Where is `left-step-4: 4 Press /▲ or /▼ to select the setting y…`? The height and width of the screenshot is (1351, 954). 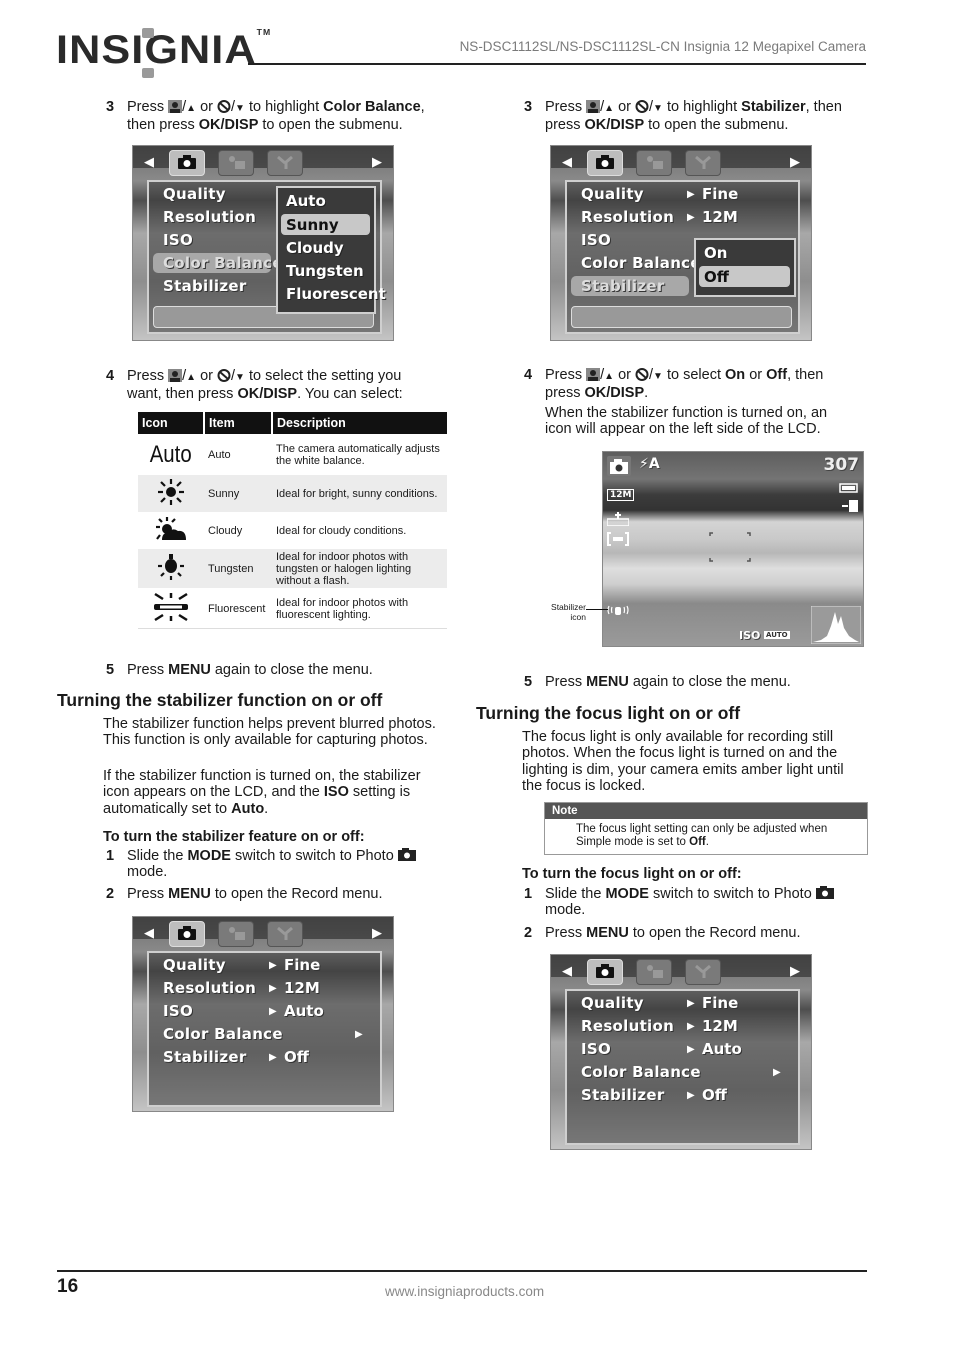 left-step-4: 4 Press /▲ or /▼ to select the setting y… is located at coordinates (254, 385).